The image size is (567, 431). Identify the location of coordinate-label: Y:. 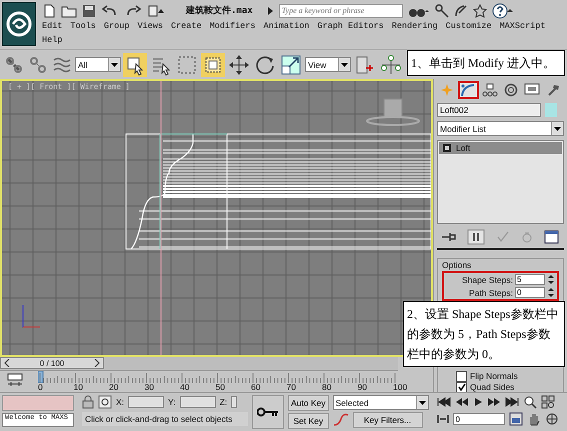
(172, 402).